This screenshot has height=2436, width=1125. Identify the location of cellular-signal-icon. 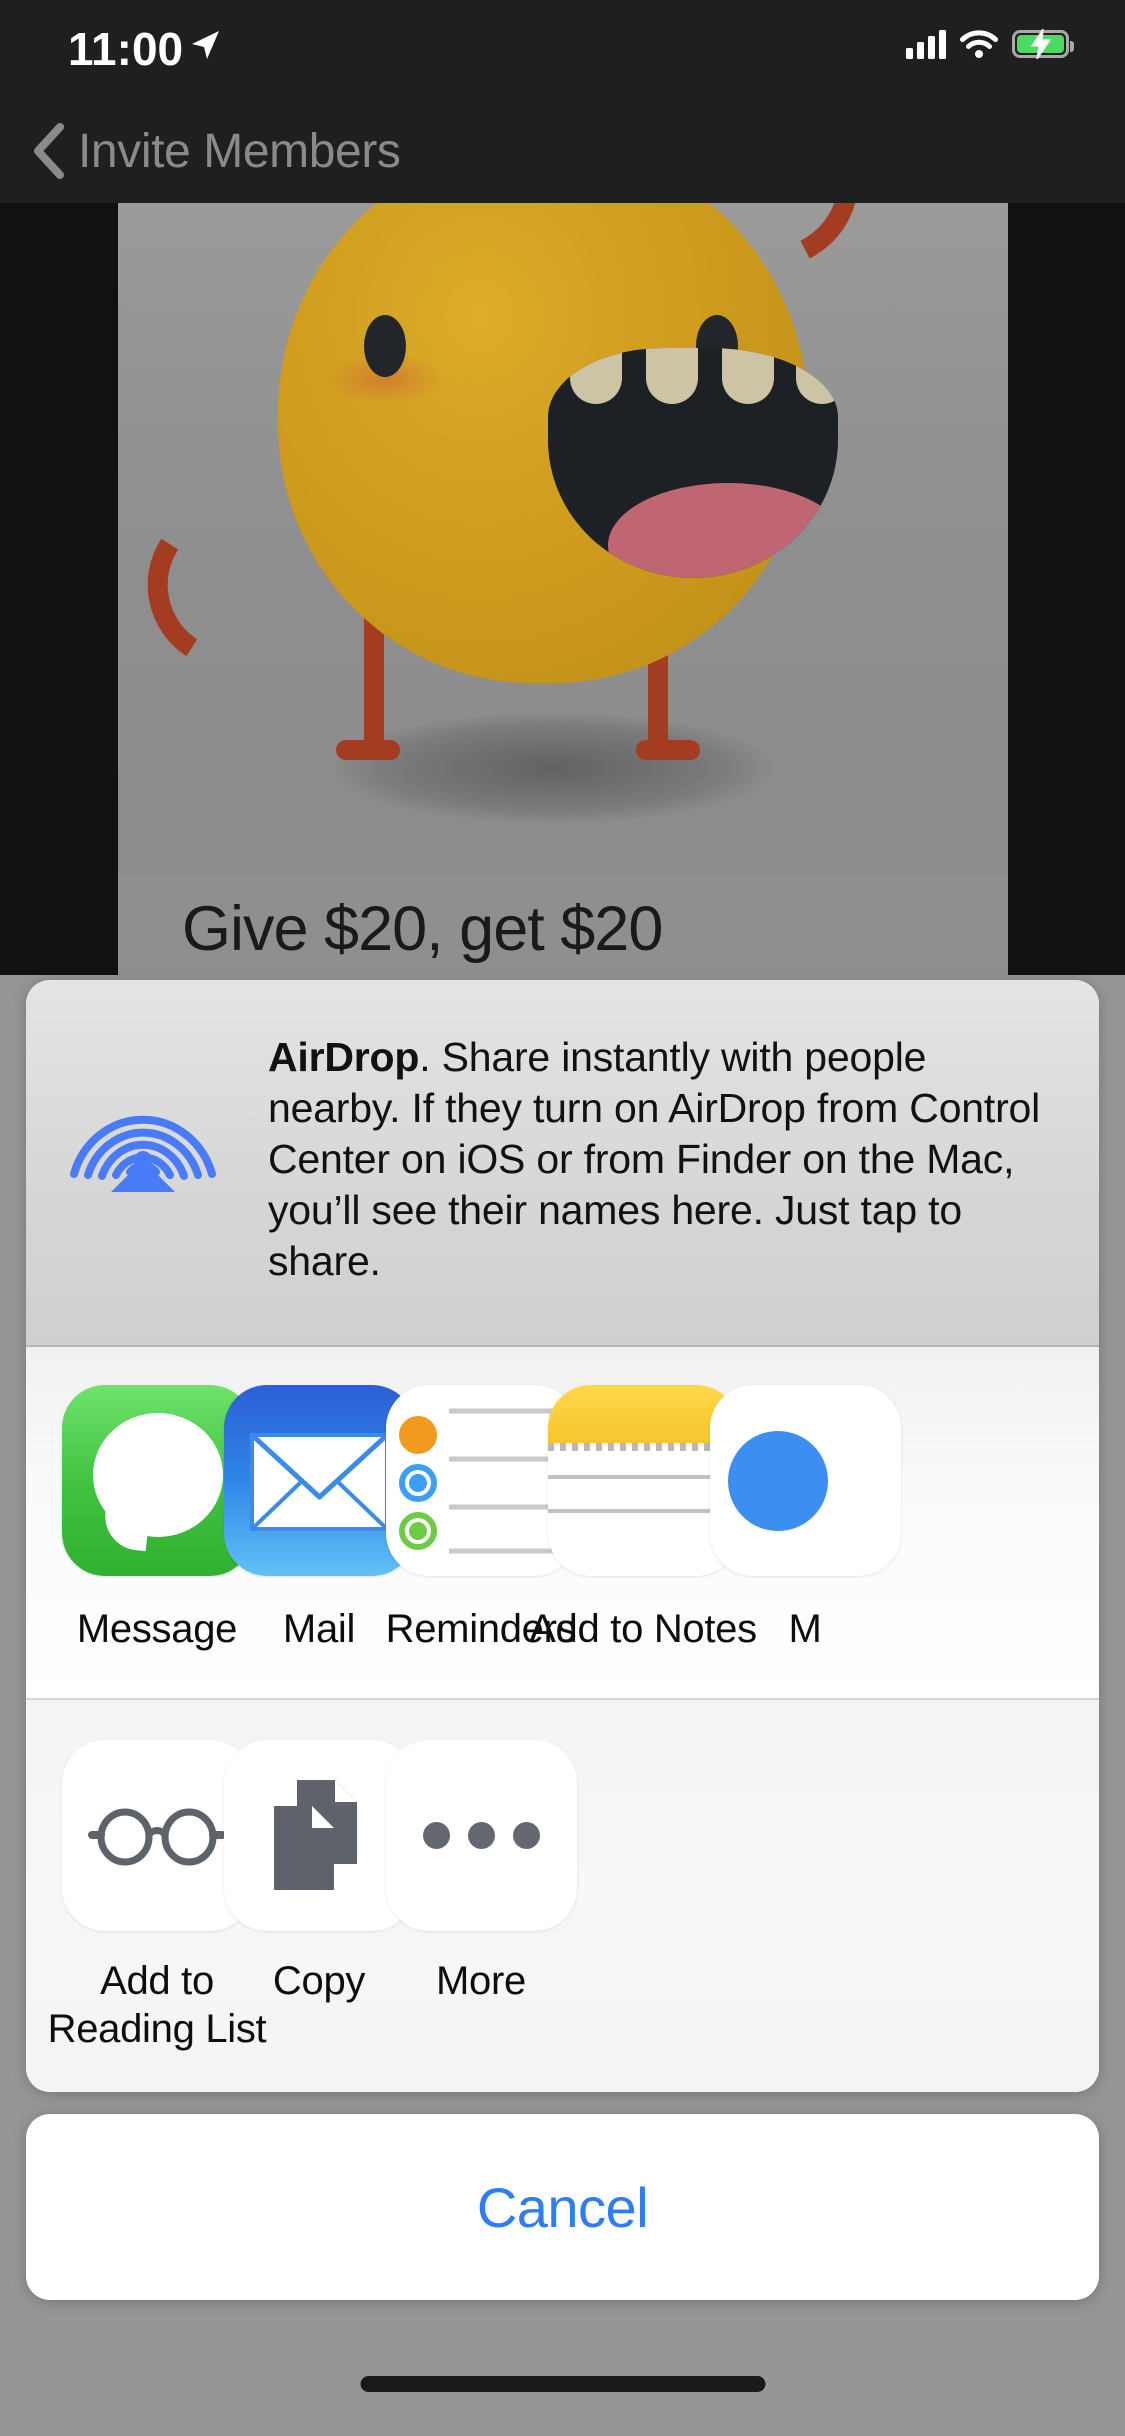
(926, 44).